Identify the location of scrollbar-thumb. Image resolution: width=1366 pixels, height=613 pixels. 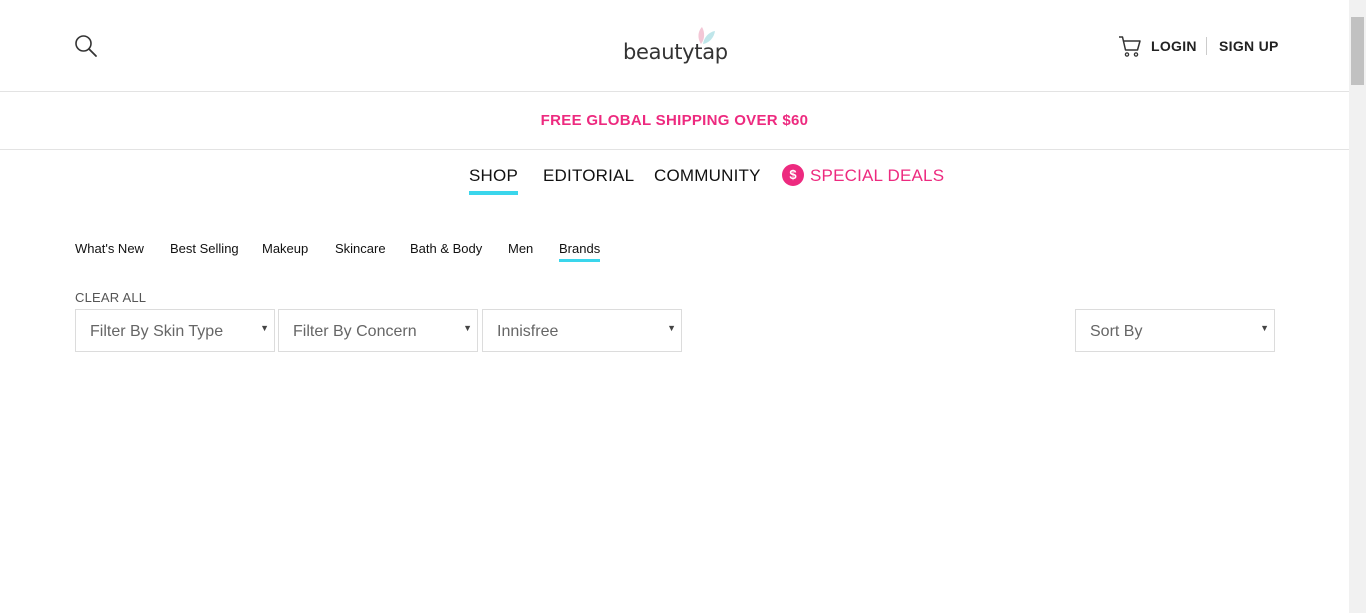
(1357, 51).